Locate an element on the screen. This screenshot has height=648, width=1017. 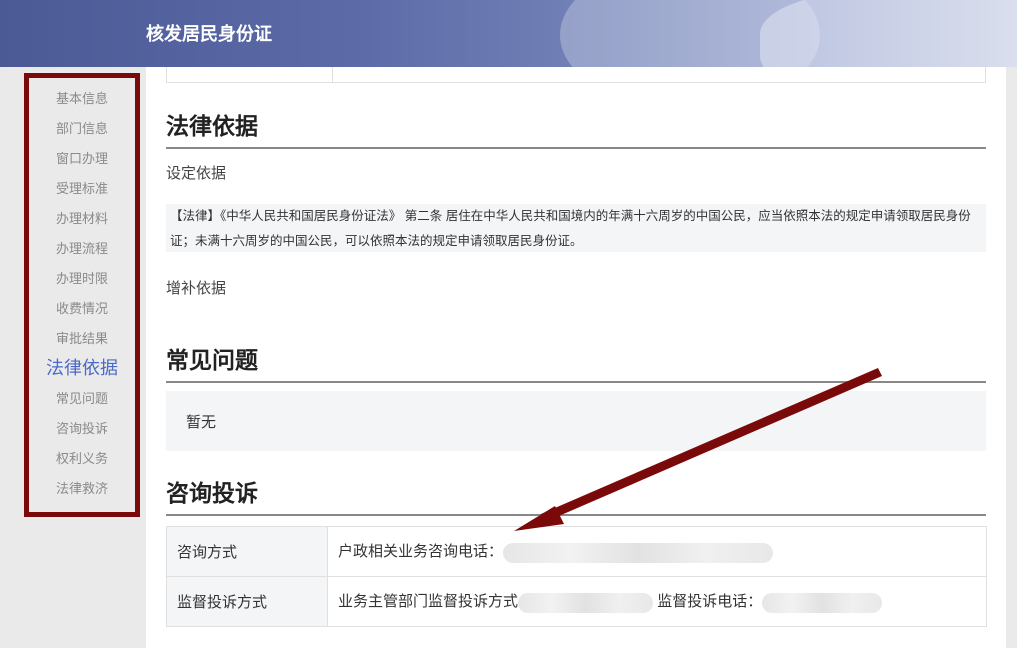
consult-method-value: 户政相关业务咨询电话： is located at coordinates (657, 551).